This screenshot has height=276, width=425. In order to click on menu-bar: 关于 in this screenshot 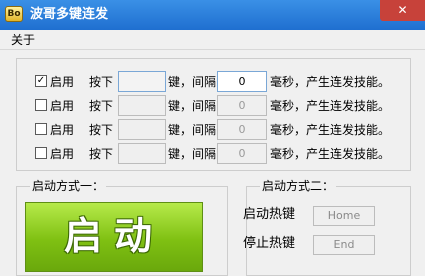, I will do `click(212, 40)`.